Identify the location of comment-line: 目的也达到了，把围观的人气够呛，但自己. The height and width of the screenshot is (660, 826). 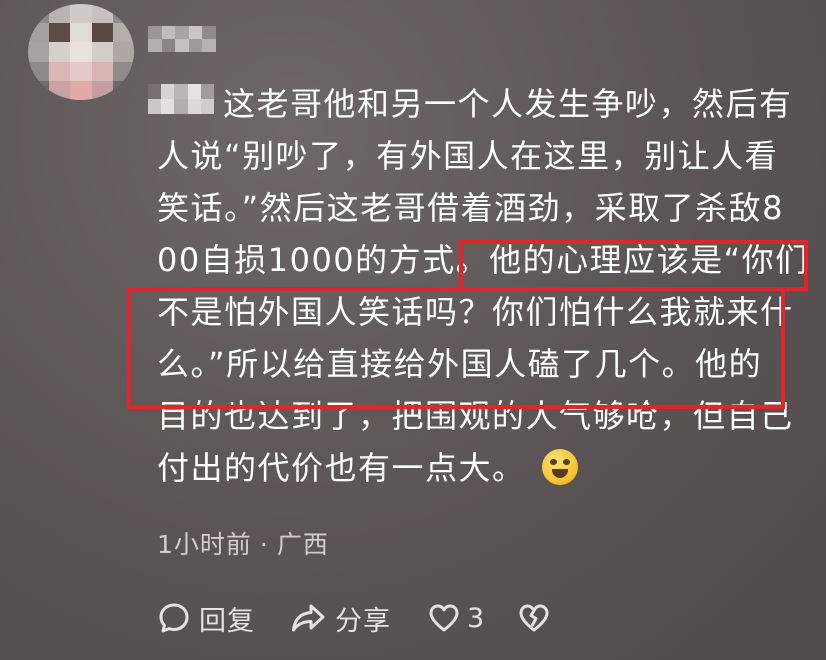
(475, 416).